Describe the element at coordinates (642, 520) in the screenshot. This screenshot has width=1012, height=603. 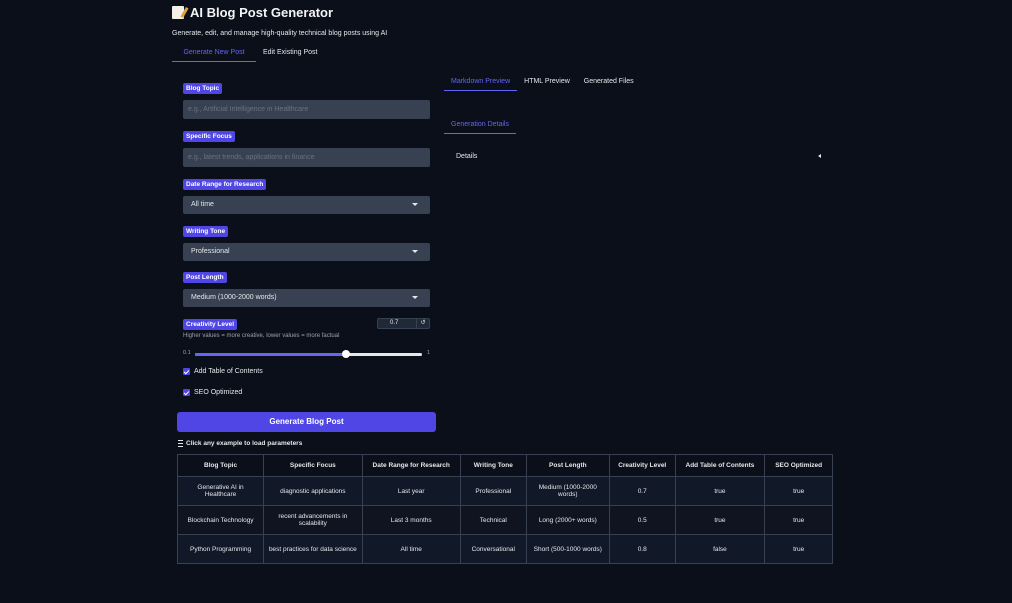
I see `table-cell: 0.5` at that location.